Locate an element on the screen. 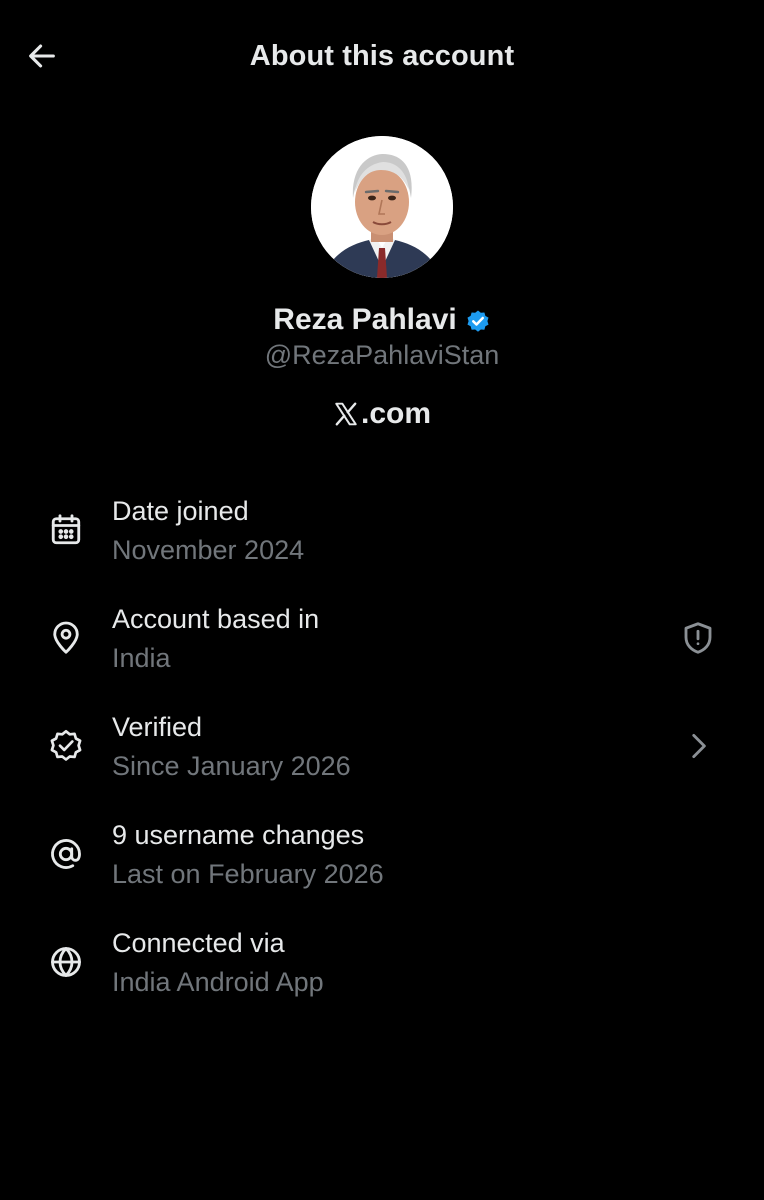 Image resolution: width=764 pixels, height=1200 pixels. account-site-link: .com is located at coordinates (382, 414).